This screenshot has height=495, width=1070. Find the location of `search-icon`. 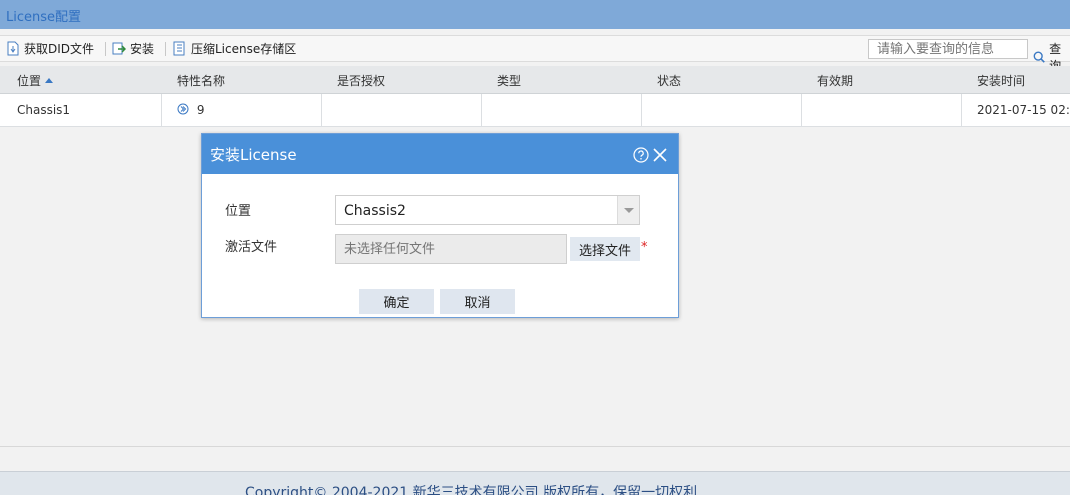

search-icon is located at coordinates (1039, 57).